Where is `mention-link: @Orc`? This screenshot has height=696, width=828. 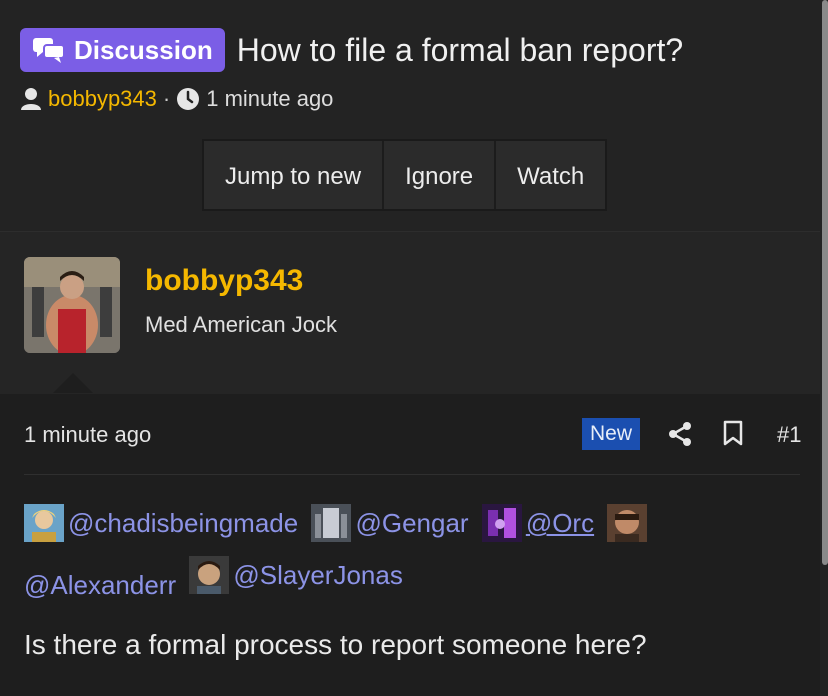
mention-link: @Orc is located at coordinates (537, 523).